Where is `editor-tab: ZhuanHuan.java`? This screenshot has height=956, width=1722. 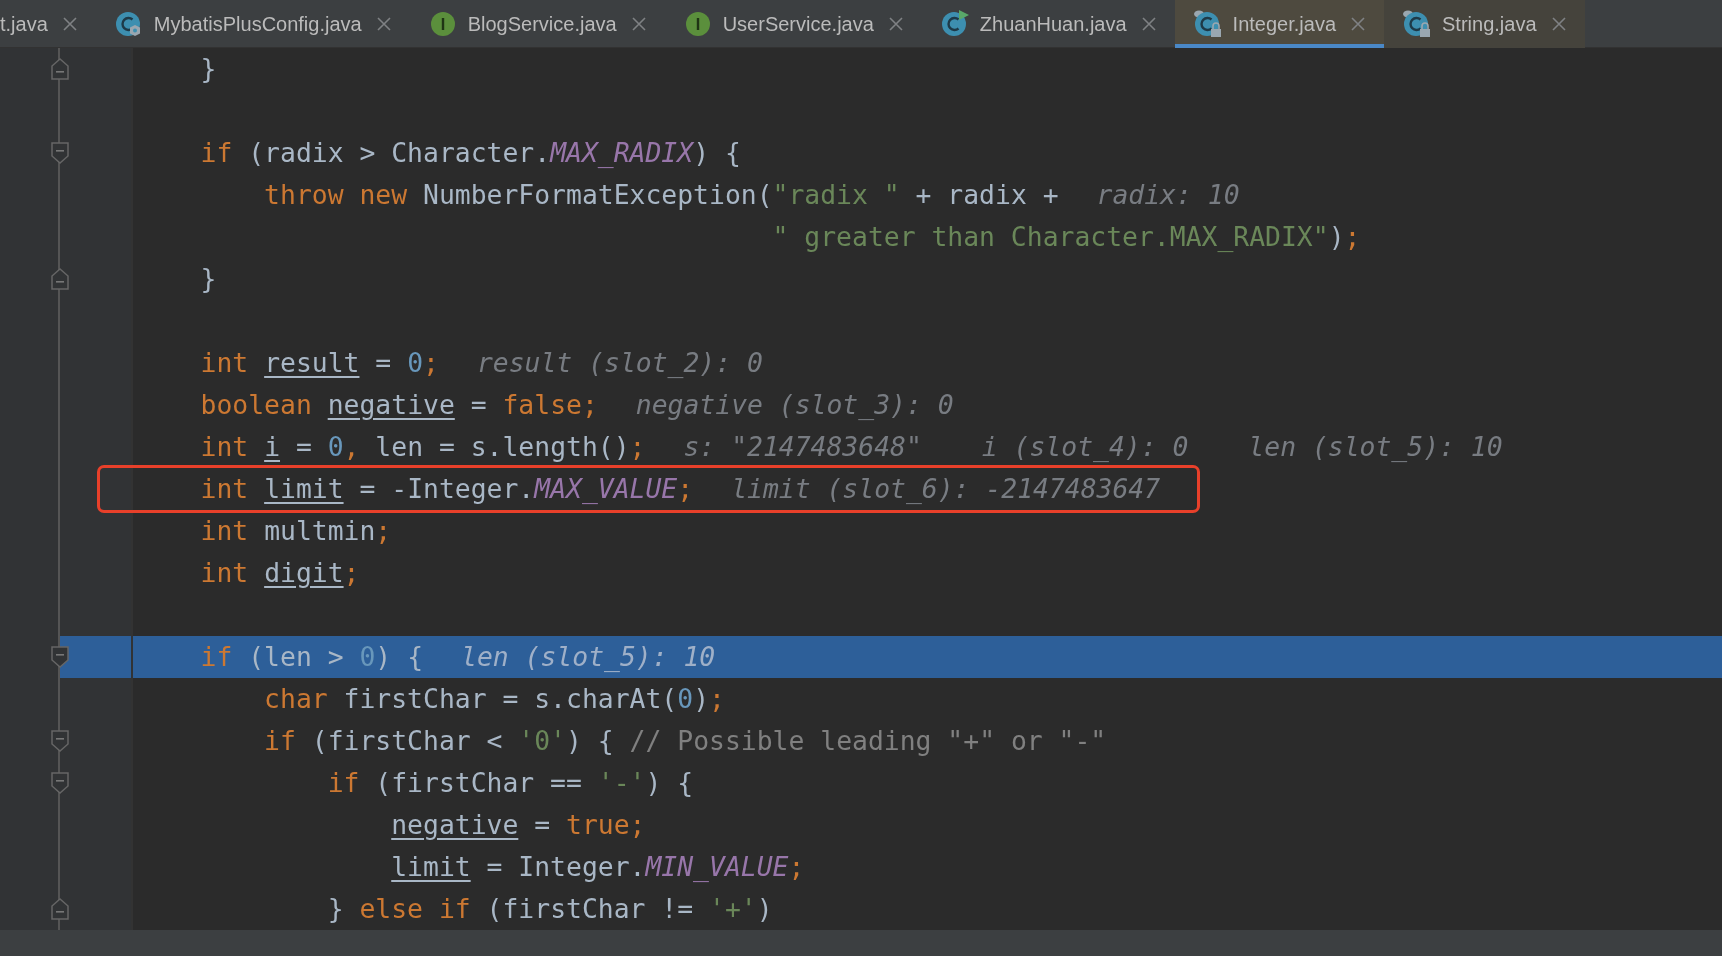
editor-tab: ZhuanHuan.java is located at coordinates (1048, 24).